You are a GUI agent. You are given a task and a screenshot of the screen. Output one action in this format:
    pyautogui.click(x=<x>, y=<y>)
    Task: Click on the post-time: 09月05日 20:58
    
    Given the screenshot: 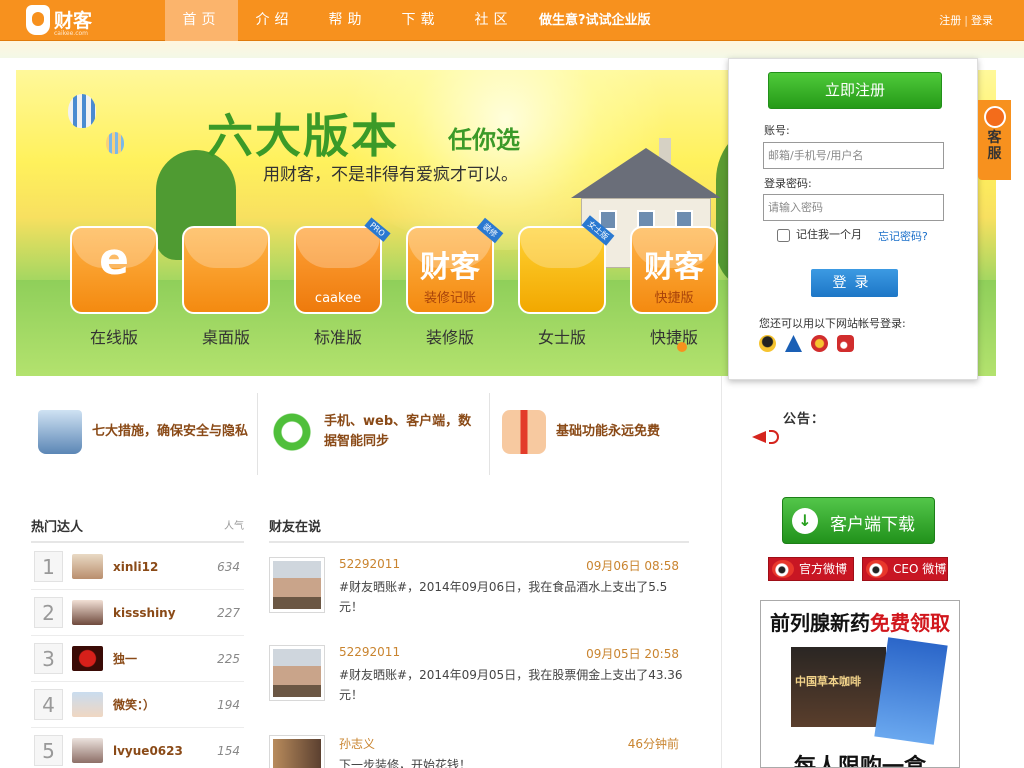 What is the action you would take?
    pyautogui.click(x=632, y=654)
    